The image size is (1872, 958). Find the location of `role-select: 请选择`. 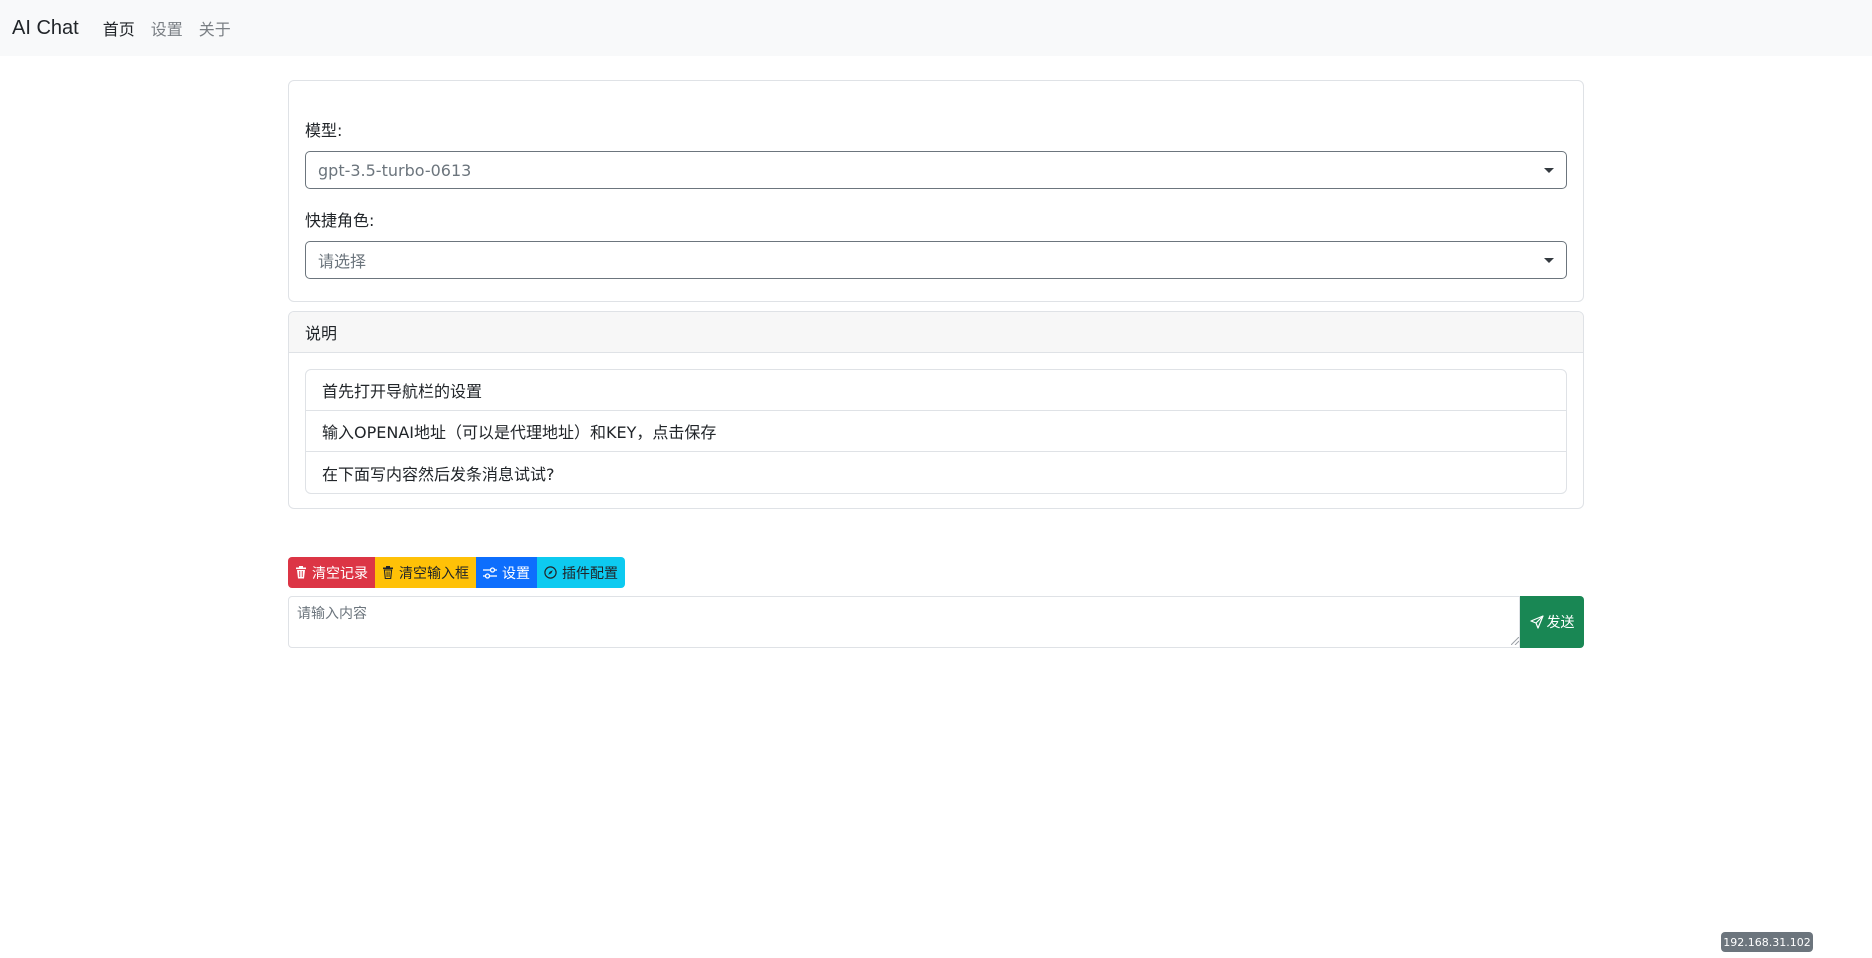

role-select: 请选择 is located at coordinates (936, 260).